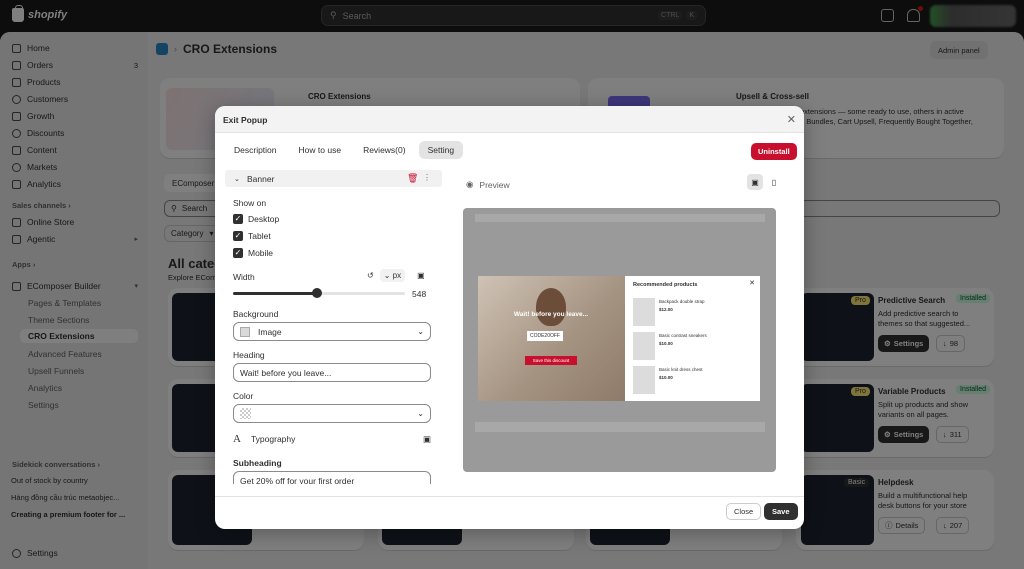 The height and width of the screenshot is (569, 1024). What do you see at coordinates (781, 511) in the screenshot?
I see `save-button: Save` at bounding box center [781, 511].